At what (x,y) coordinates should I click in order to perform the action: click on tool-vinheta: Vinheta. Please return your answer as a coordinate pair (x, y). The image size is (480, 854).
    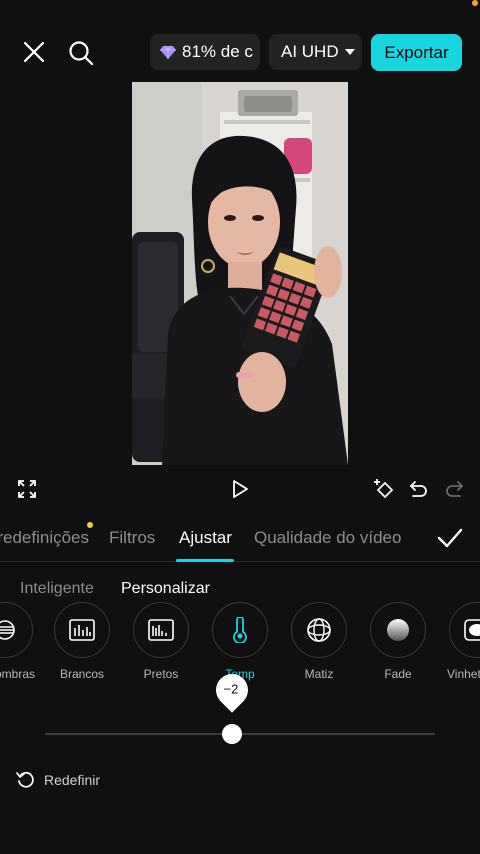
    Looking at the image, I should click on (463, 641).